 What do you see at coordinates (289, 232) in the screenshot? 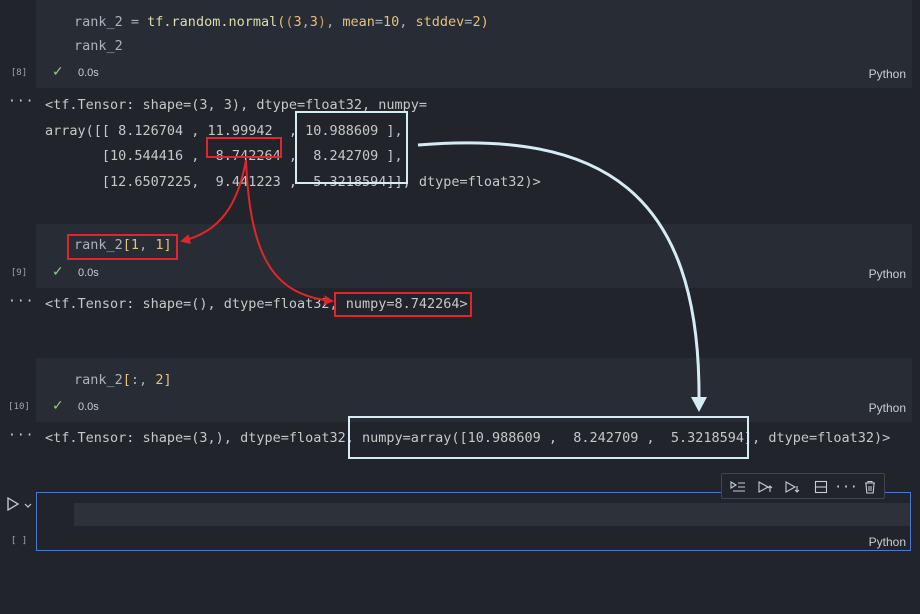
I see `red-arrow-to-output` at bounding box center [289, 232].